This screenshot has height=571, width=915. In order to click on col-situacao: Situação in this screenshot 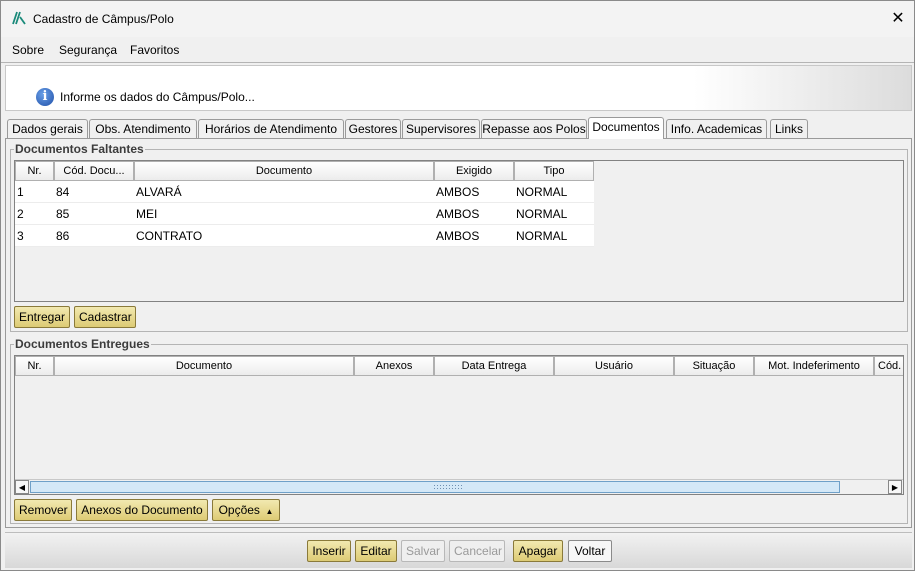, I will do `click(714, 366)`.